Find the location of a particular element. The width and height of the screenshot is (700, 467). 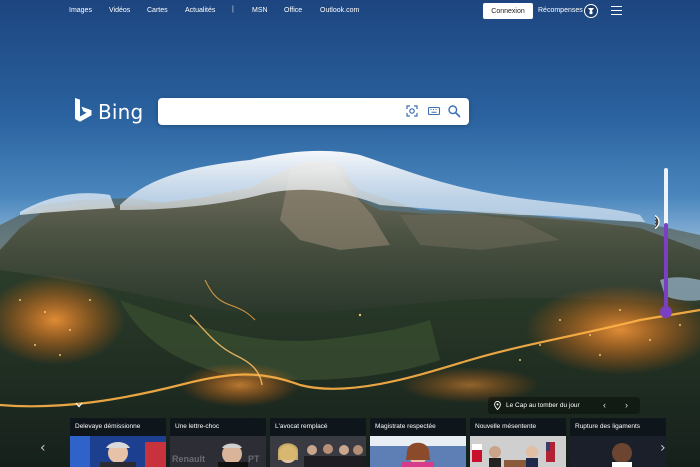

thumb-text-renault: Renault is located at coordinates (188, 459).